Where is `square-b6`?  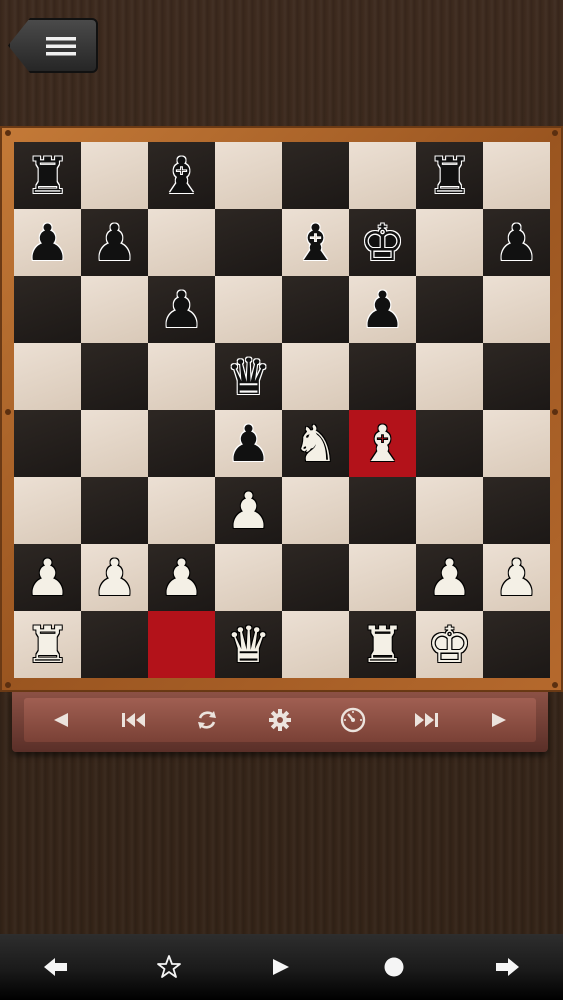
square-b6 is located at coordinates (114, 309).